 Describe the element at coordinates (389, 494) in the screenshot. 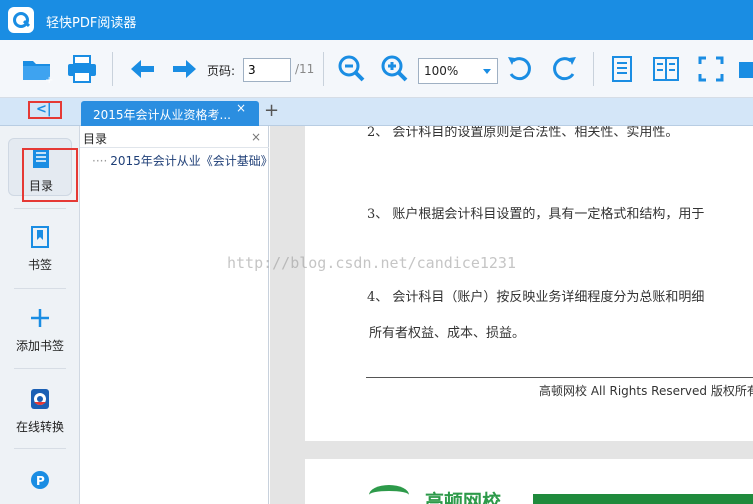

I see `brand-logo-icon` at that location.